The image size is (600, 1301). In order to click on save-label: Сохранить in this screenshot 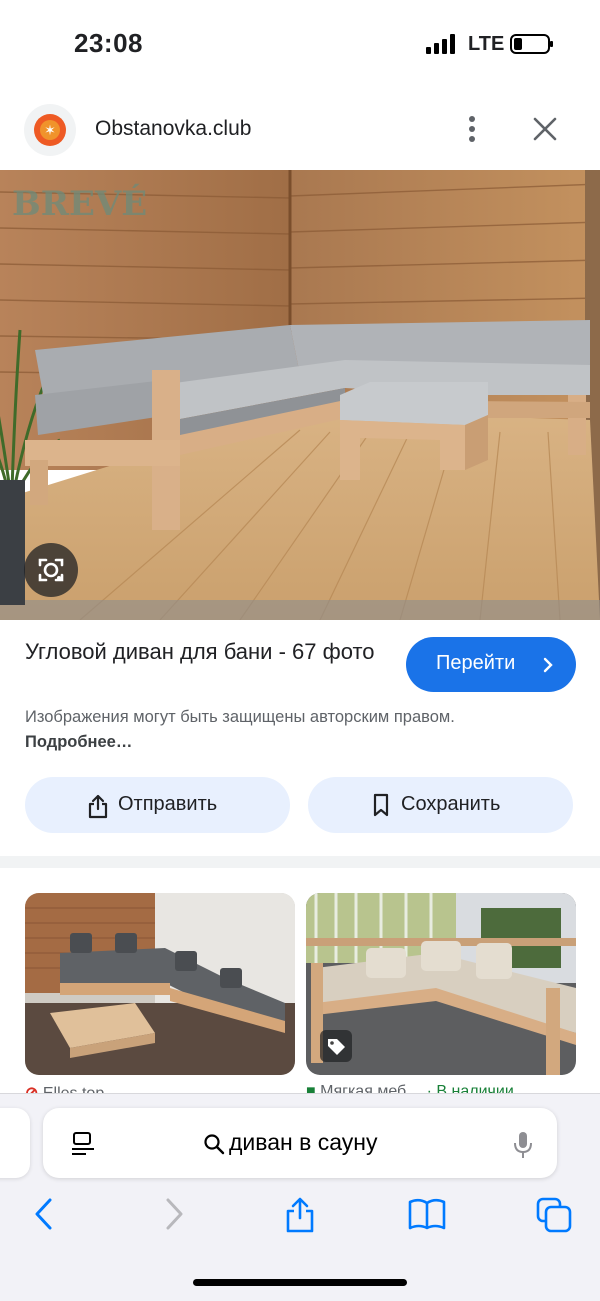, I will do `click(451, 804)`.